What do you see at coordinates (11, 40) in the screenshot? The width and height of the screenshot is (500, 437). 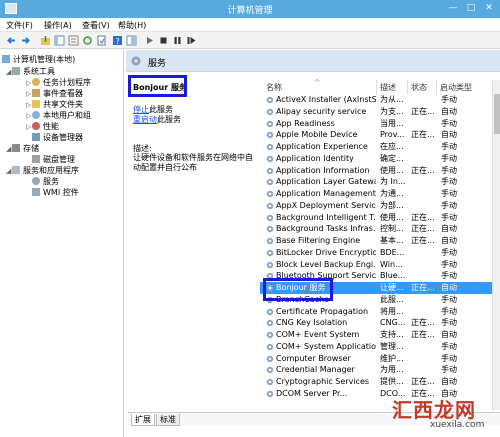 I see `back-arrow-icon` at bounding box center [11, 40].